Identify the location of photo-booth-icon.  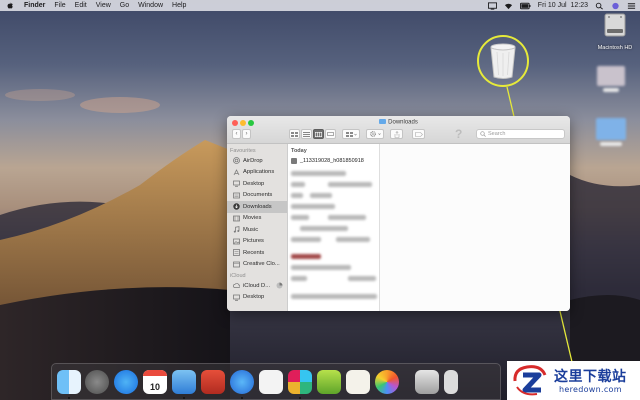
(213, 382).